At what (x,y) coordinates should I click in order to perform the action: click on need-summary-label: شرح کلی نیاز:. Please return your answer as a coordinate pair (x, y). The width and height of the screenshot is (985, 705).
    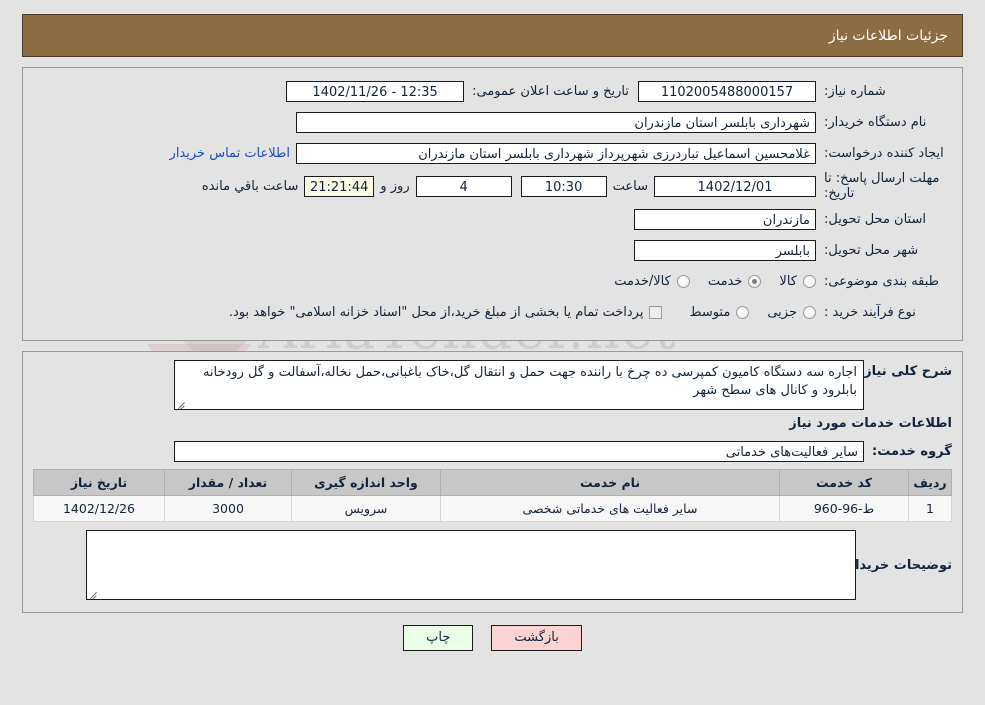
    Looking at the image, I should click on (905, 371).